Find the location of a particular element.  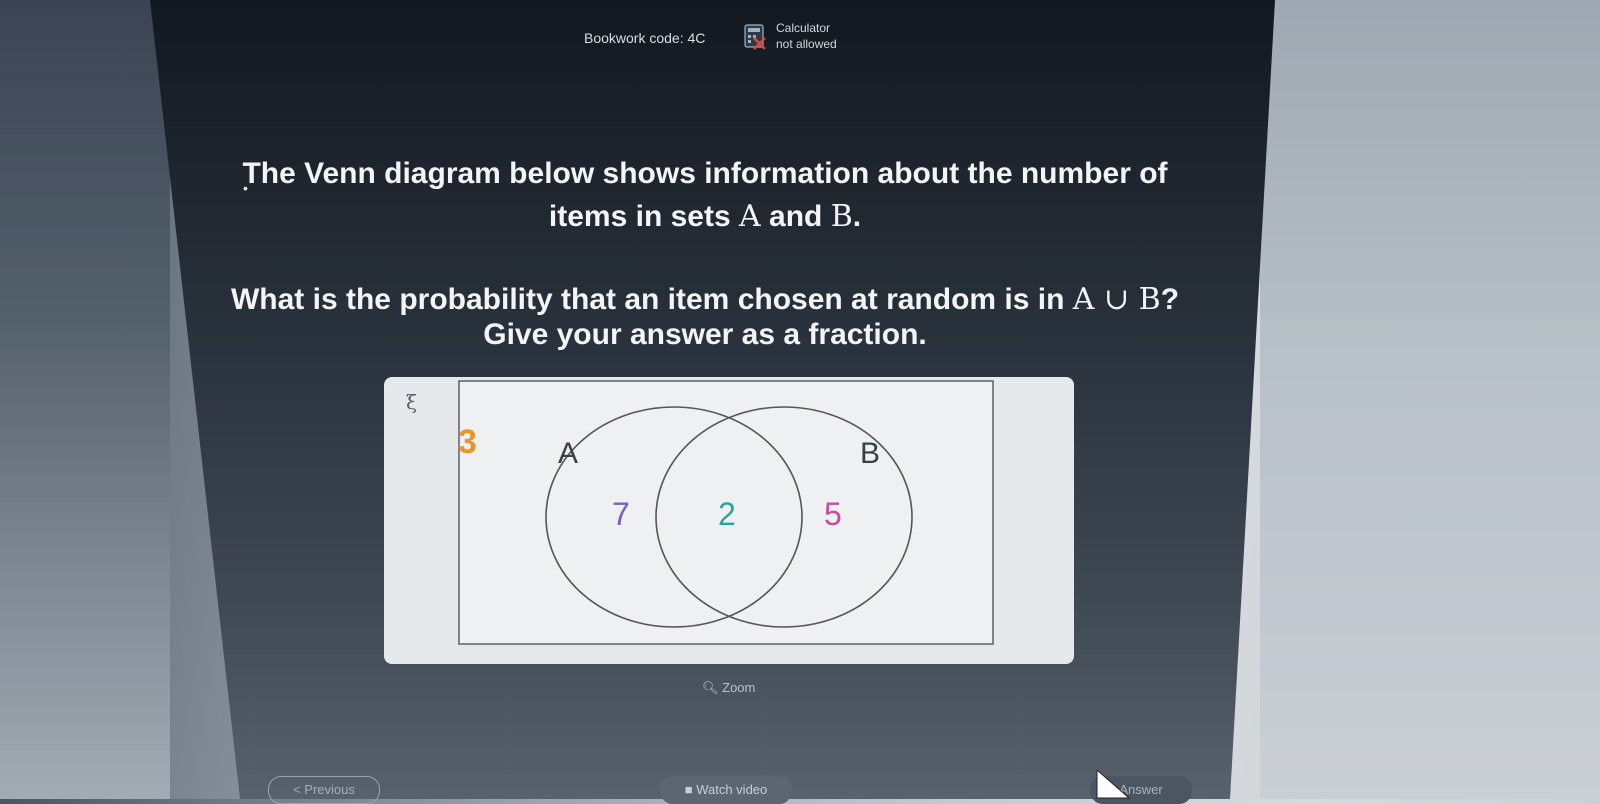

zoom-label: Zoom is located at coordinates (739, 687).